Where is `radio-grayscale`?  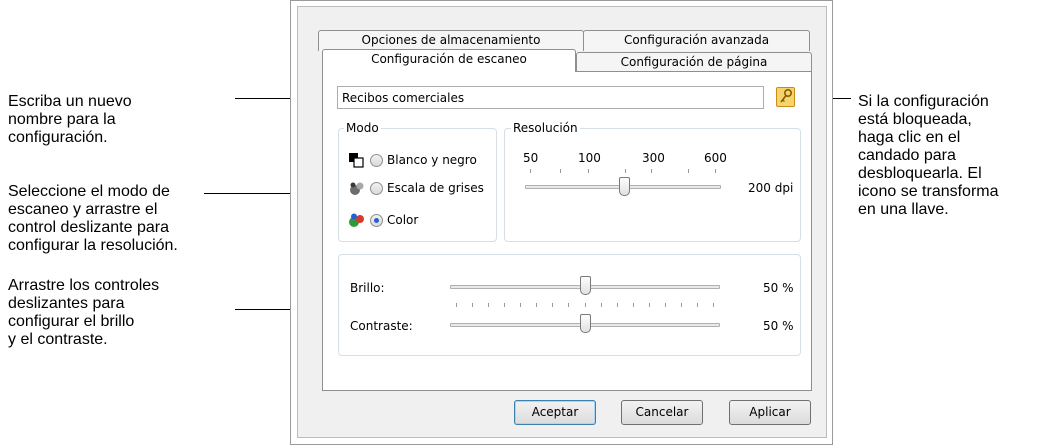
radio-grayscale is located at coordinates (376, 188).